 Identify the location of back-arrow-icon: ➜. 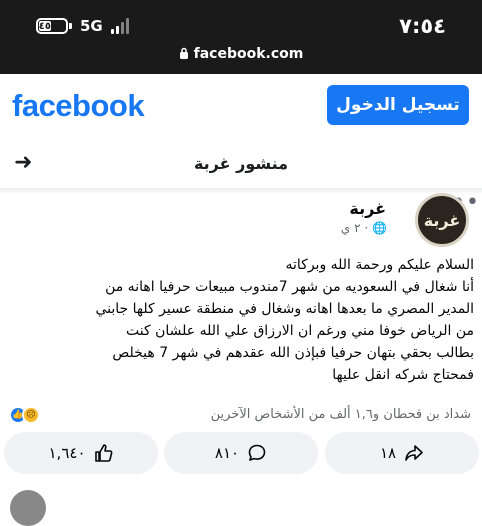
(23, 162).